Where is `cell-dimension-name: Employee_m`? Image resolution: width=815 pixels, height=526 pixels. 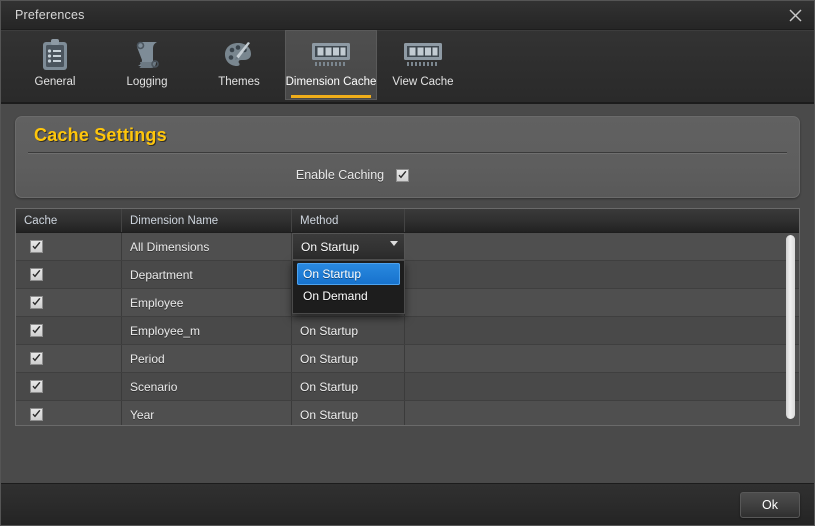 cell-dimension-name: Employee_m is located at coordinates (207, 330).